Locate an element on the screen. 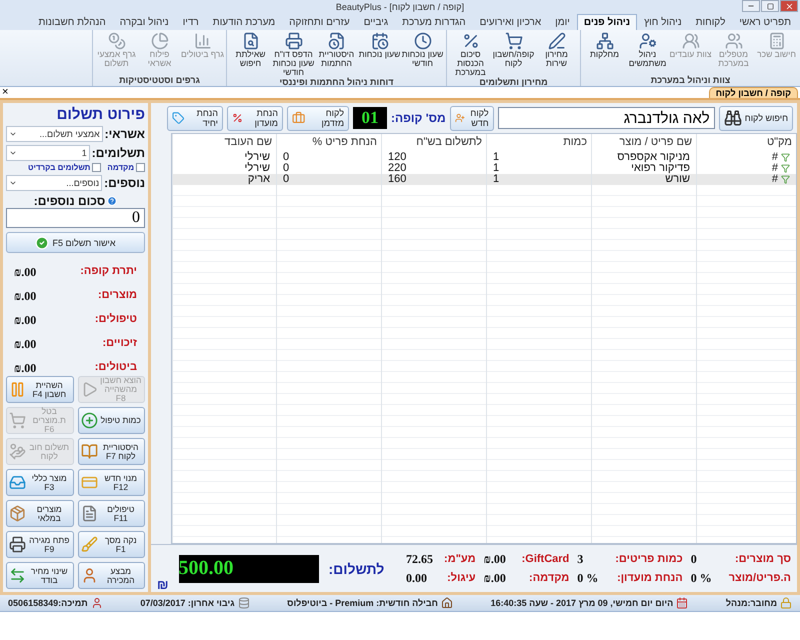 Image resolution: width=800 pixels, height=640 pixels. action-button: היסטוריית לקוח F7 is located at coordinates (111, 451).